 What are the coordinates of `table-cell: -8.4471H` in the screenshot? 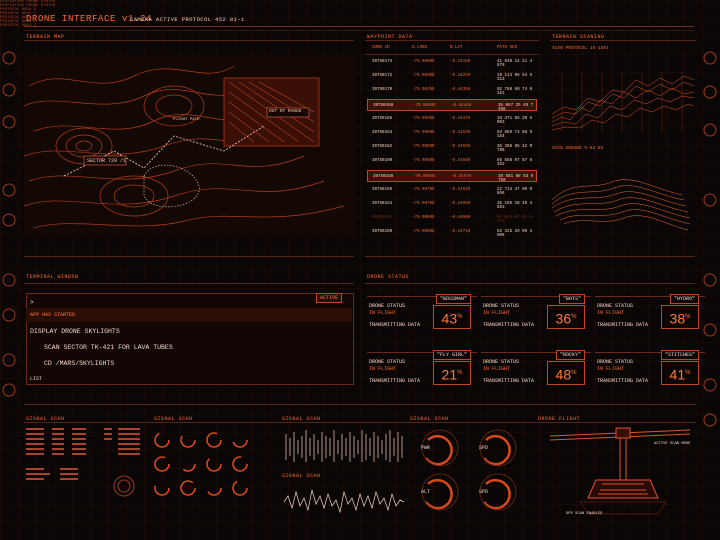 It's located at (460, 232).